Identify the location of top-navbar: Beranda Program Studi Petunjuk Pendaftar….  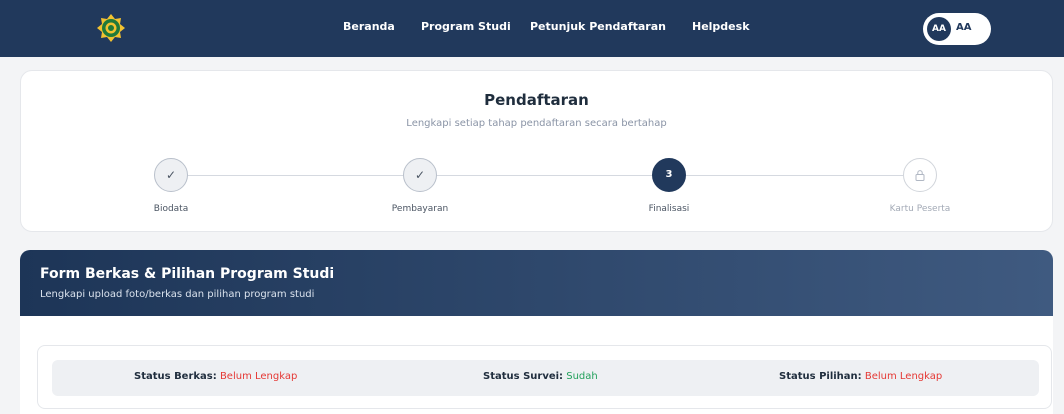
(532, 28).